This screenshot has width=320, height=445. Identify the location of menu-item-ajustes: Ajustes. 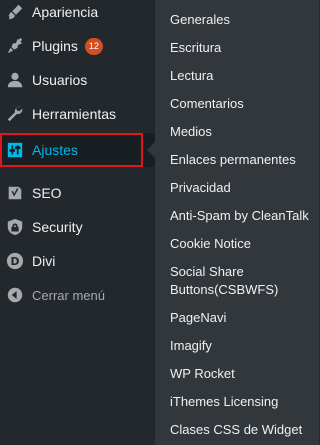
(77, 150).